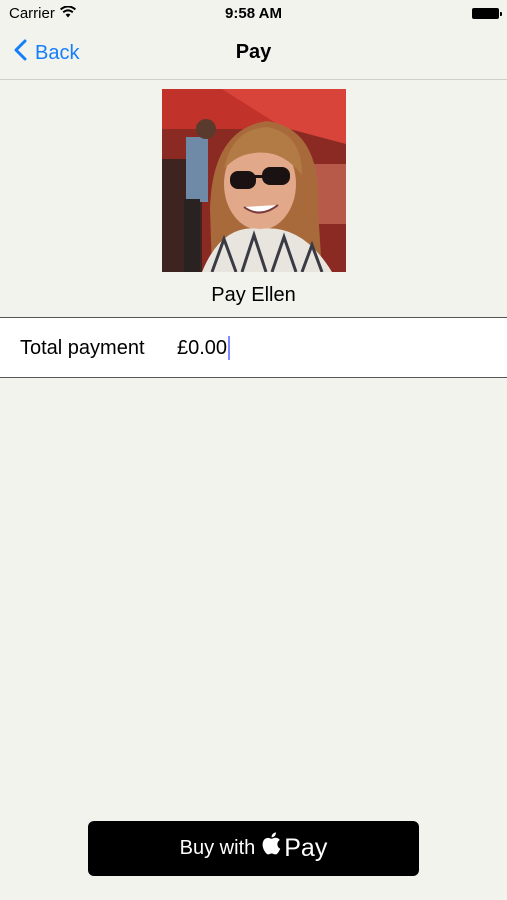  I want to click on apple-logo-icon, so click(271, 845).